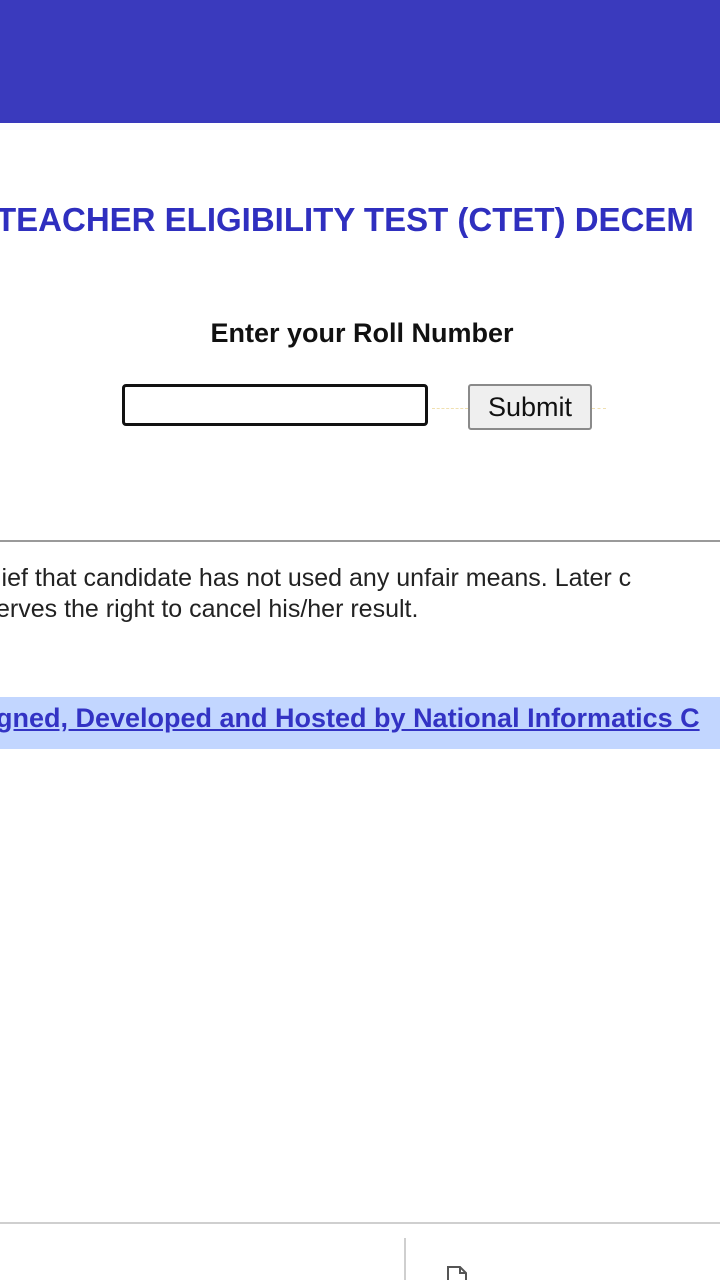  I want to click on roll-number-label: Enter your Roll Number, so click(362, 333).